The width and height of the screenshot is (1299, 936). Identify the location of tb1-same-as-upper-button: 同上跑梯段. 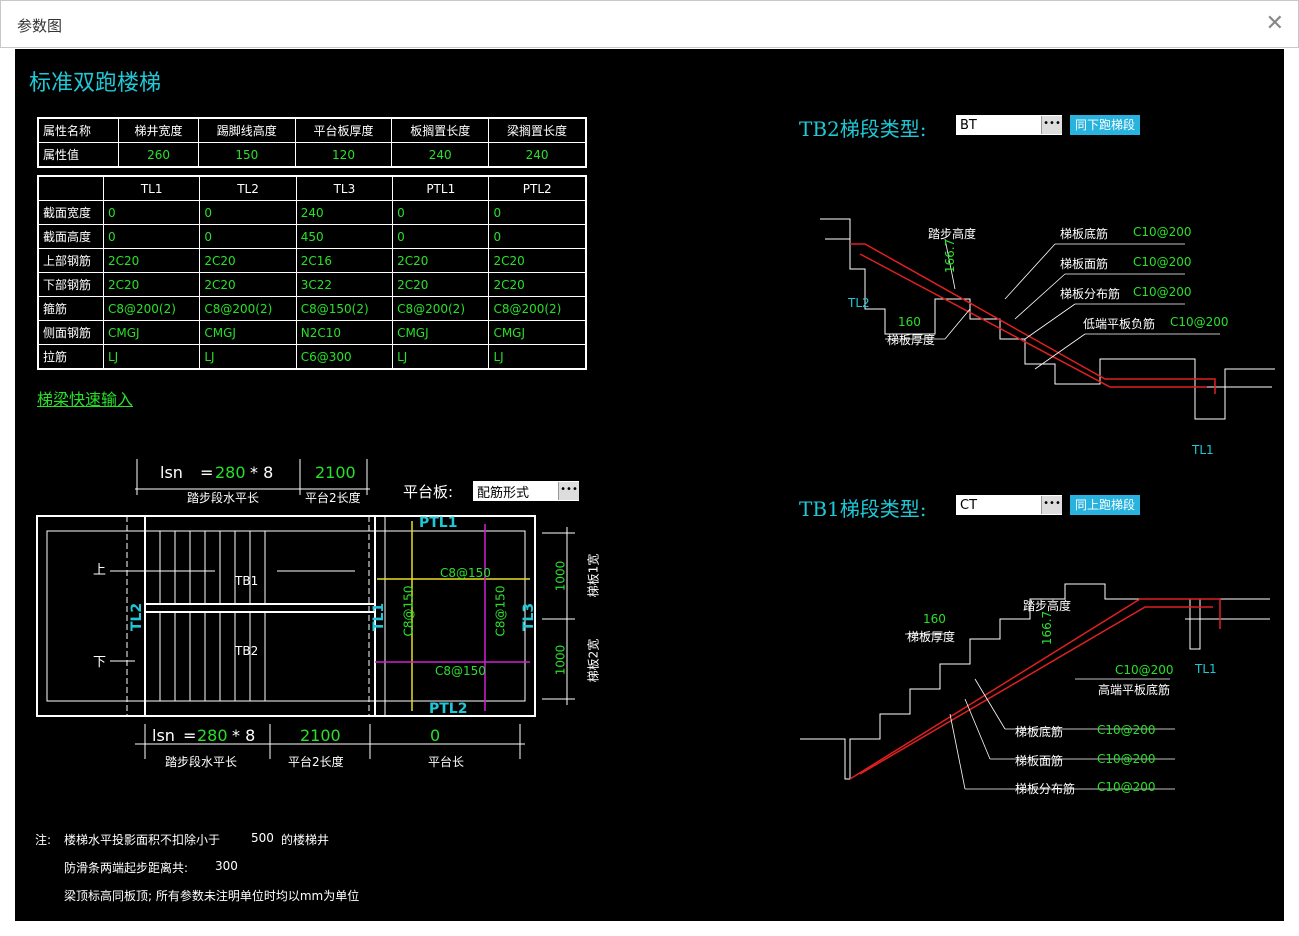
(1105, 505).